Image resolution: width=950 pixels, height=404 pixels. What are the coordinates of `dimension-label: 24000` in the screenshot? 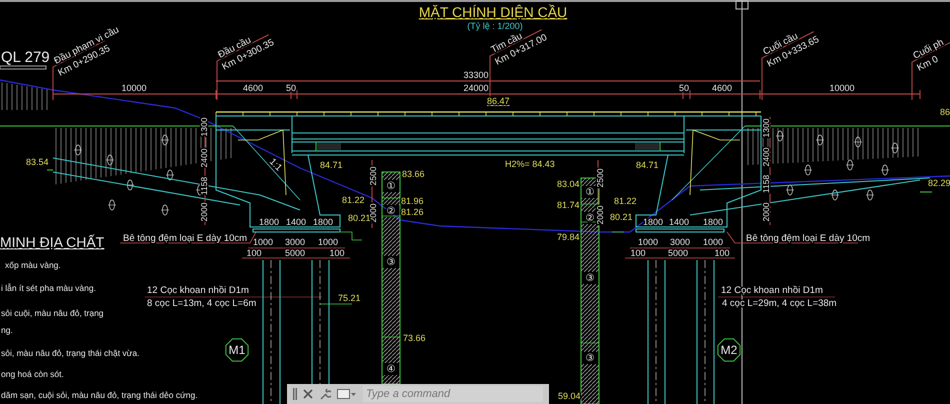 It's located at (476, 88).